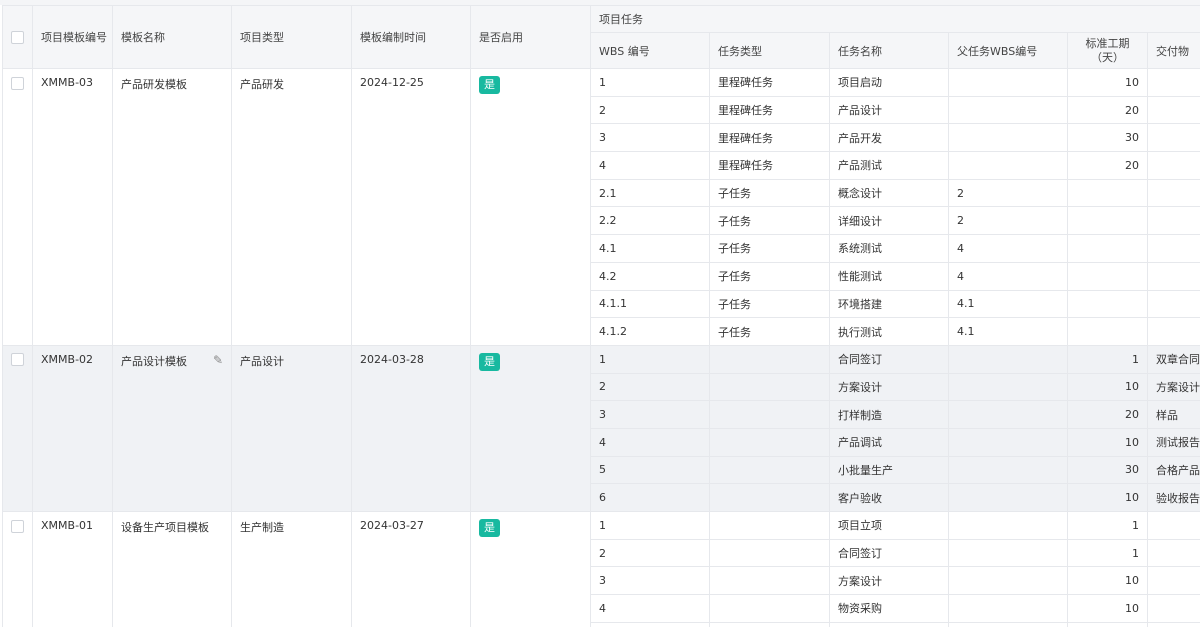 The height and width of the screenshot is (627, 1200). What do you see at coordinates (1107, 110) in the screenshot?
I see `std-period-cell: 20` at bounding box center [1107, 110].